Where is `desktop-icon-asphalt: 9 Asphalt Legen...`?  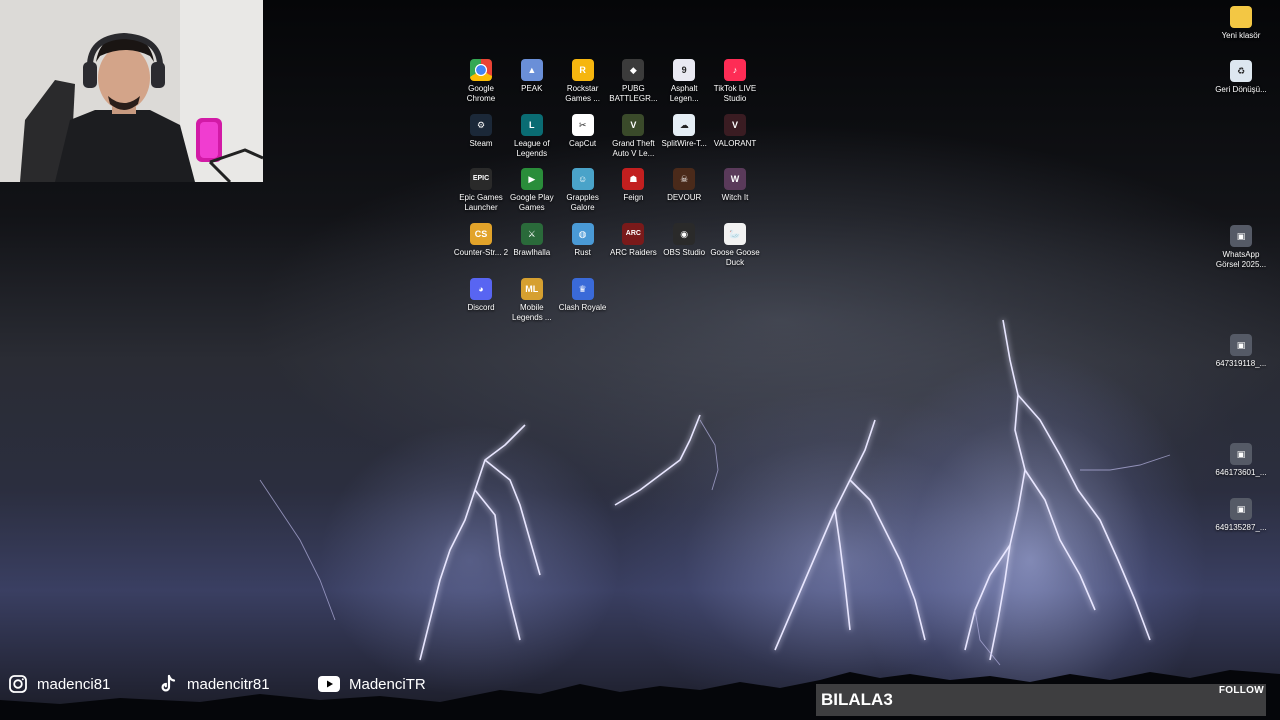
desktop-icon-asphalt: 9 Asphalt Legen... is located at coordinates (684, 81).